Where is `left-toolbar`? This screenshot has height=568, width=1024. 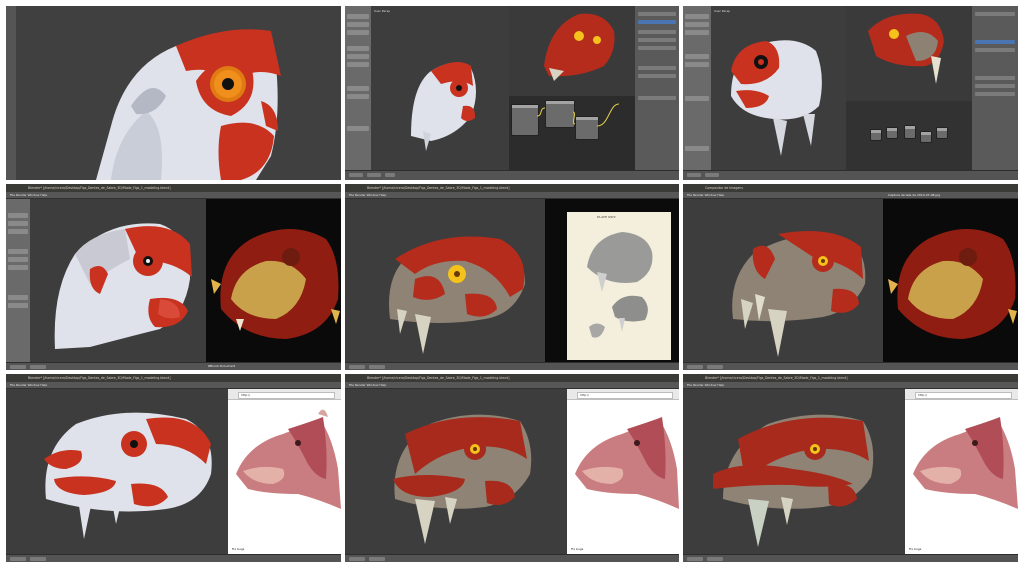 left-toolbar is located at coordinates (11, 93).